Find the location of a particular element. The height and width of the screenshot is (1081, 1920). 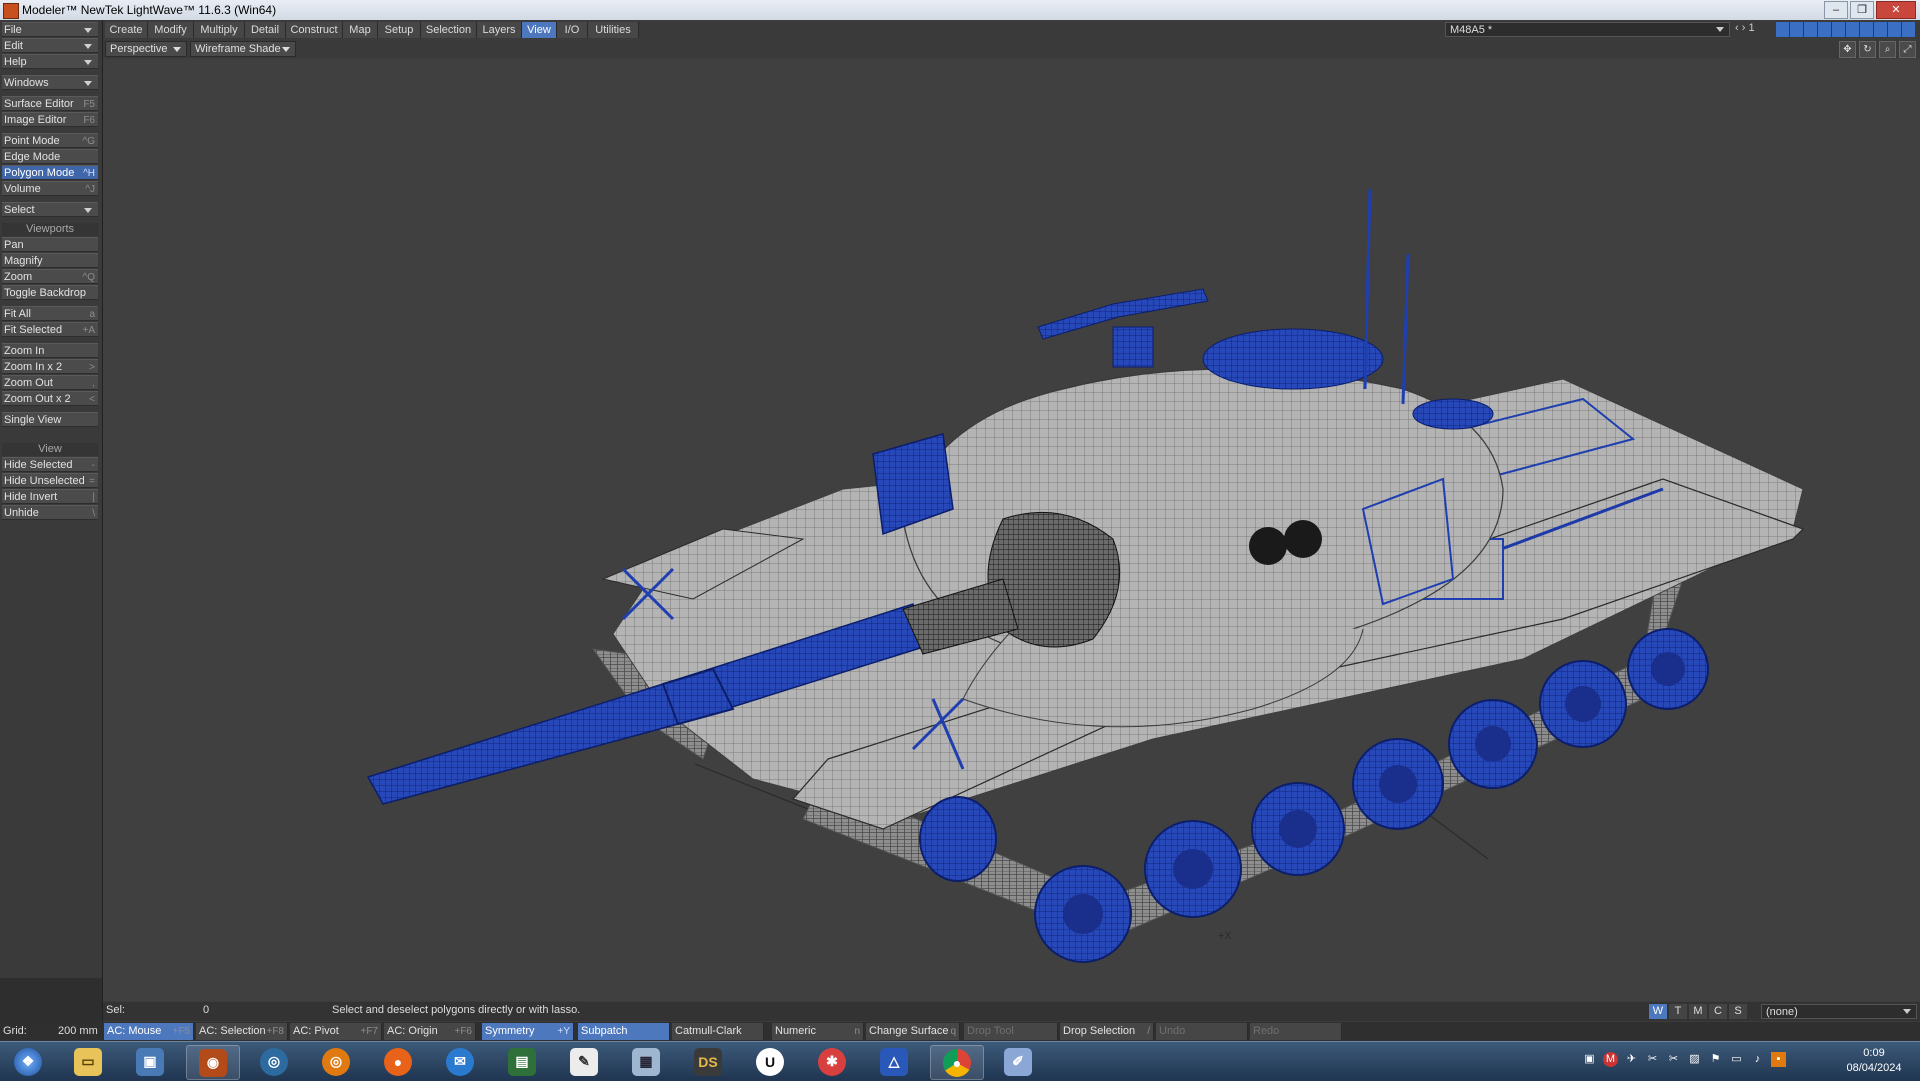

tray-app-icon: ▪ is located at coordinates (1778, 1059).